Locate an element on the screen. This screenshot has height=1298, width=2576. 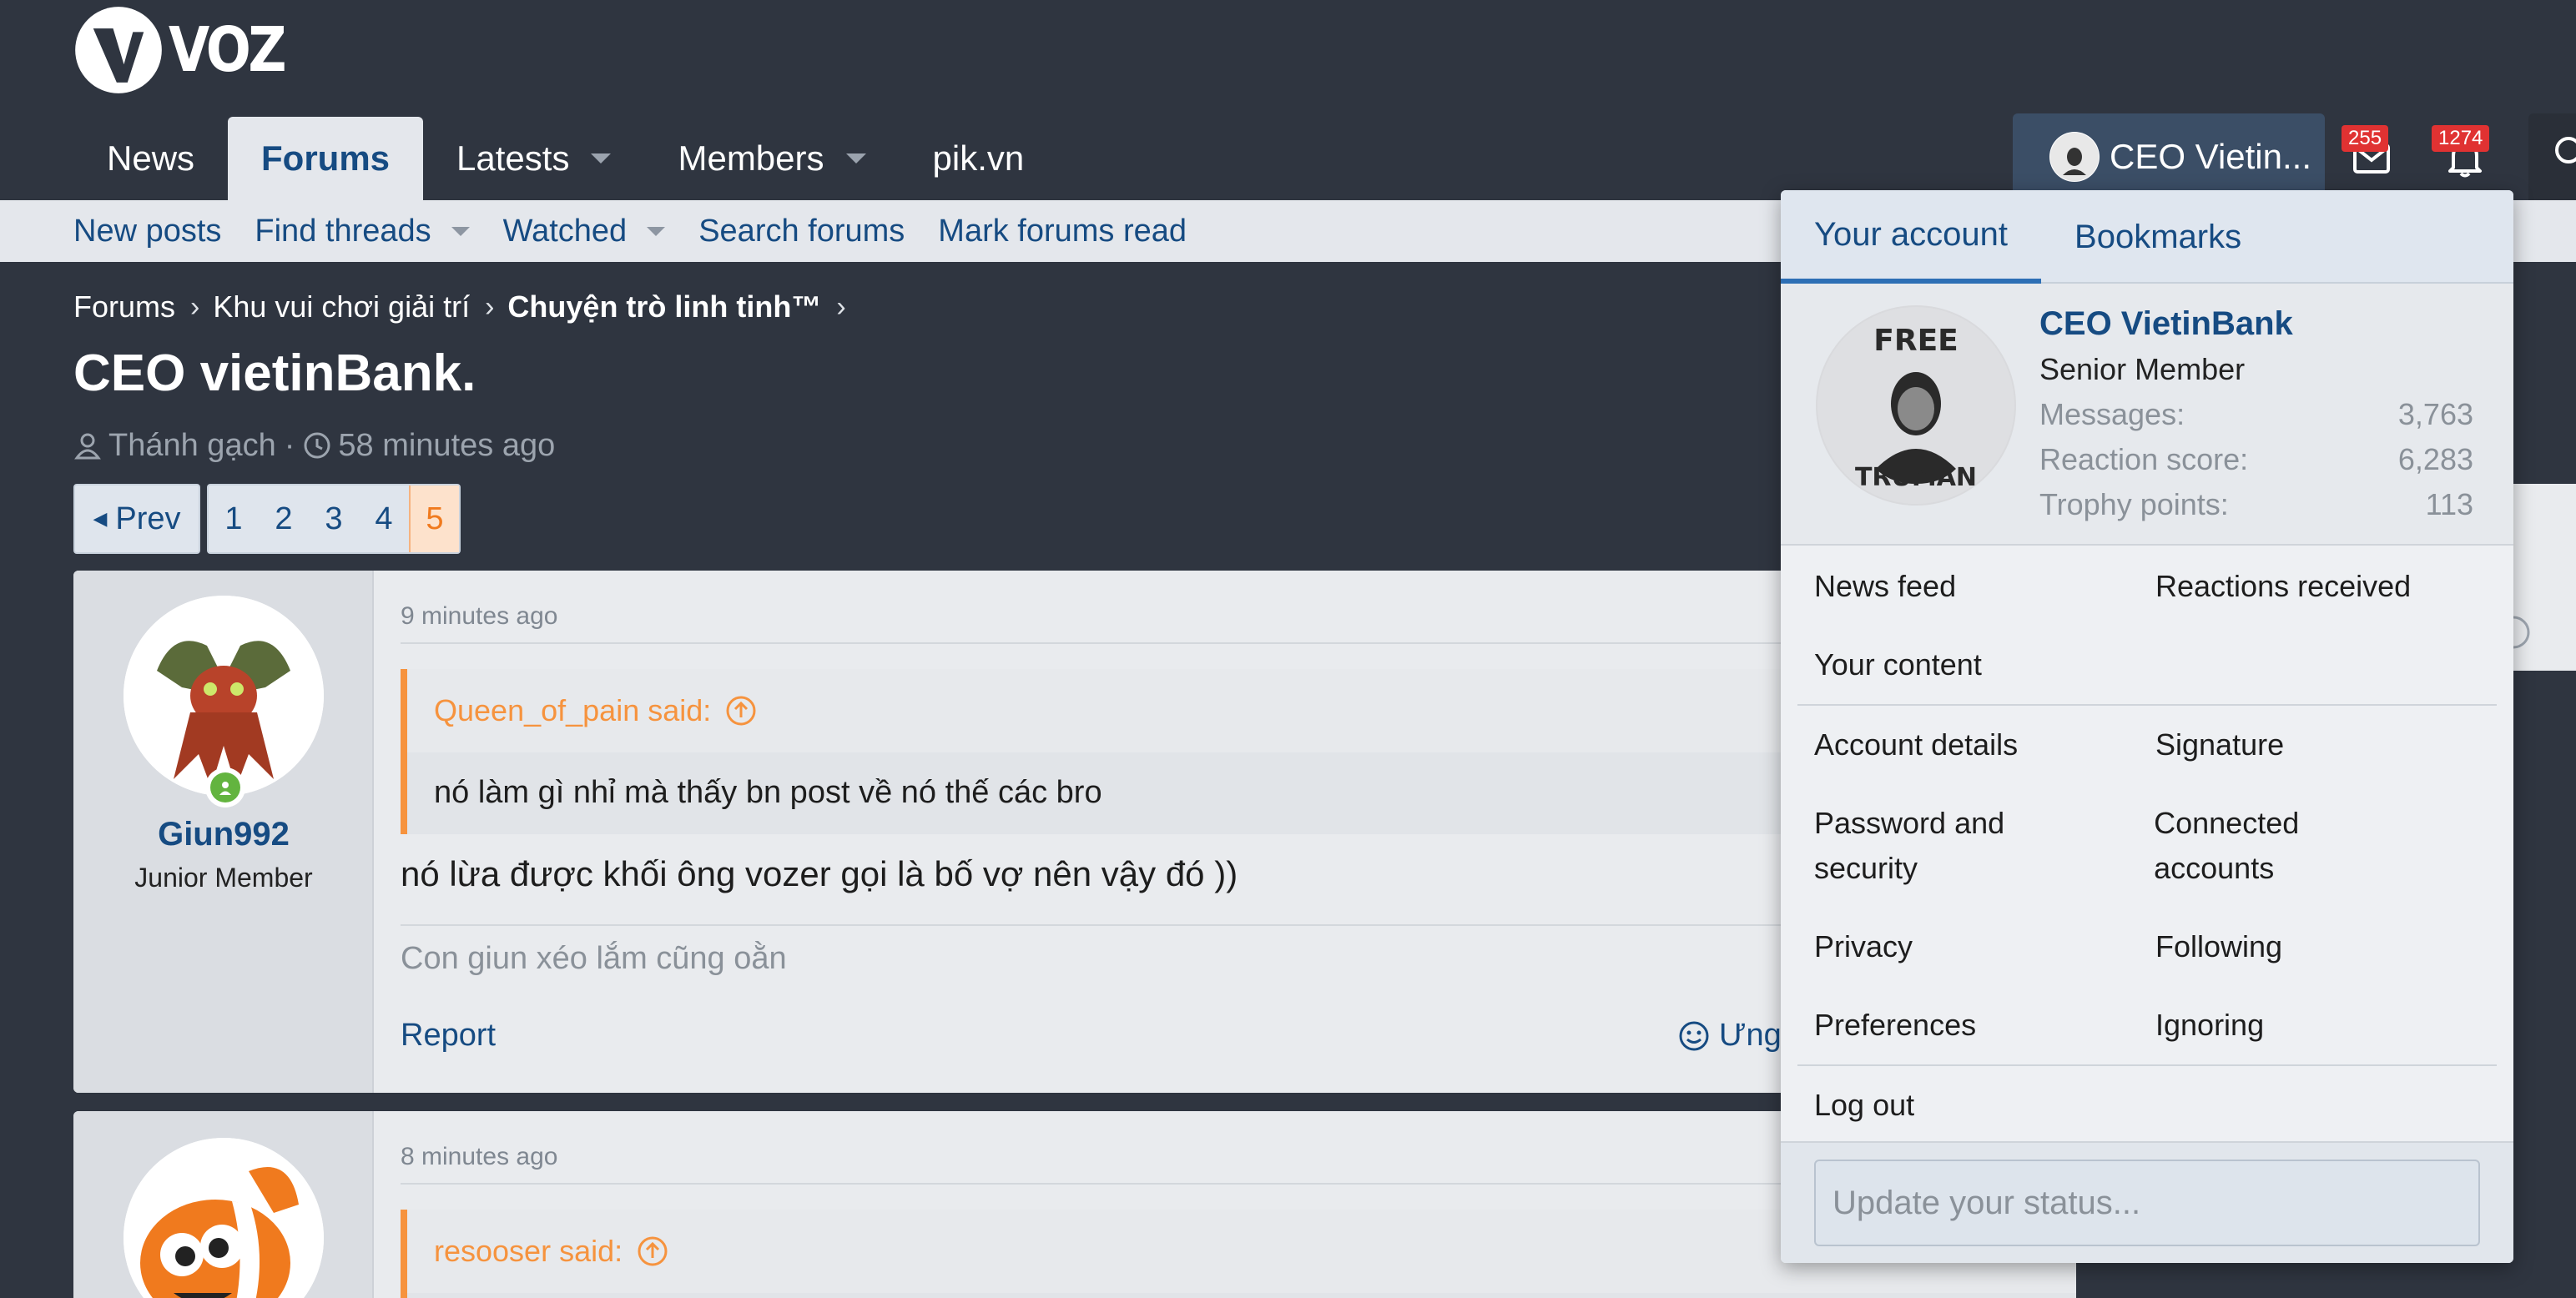
pagination: ◀ Prev 1 2 3 4 5 is located at coordinates (267, 519).